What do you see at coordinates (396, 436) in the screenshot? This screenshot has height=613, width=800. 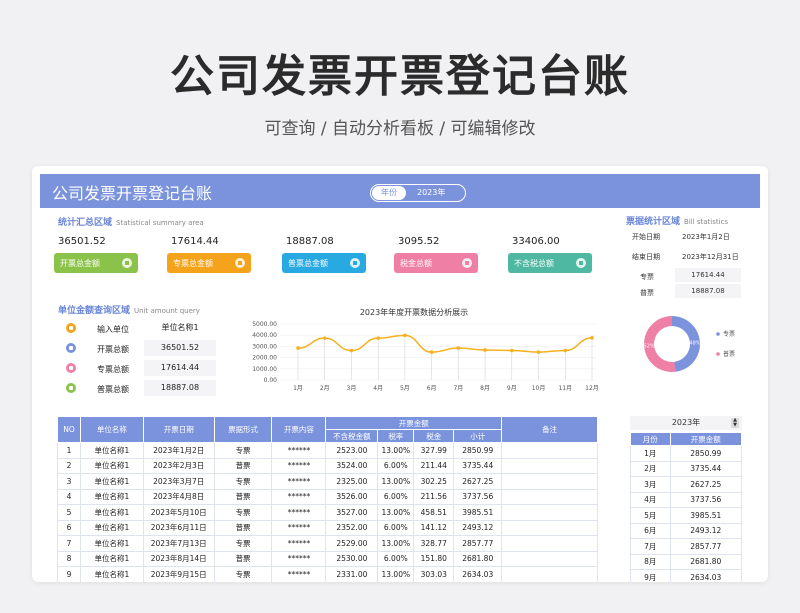 I see `col-rate: 税率` at bounding box center [396, 436].